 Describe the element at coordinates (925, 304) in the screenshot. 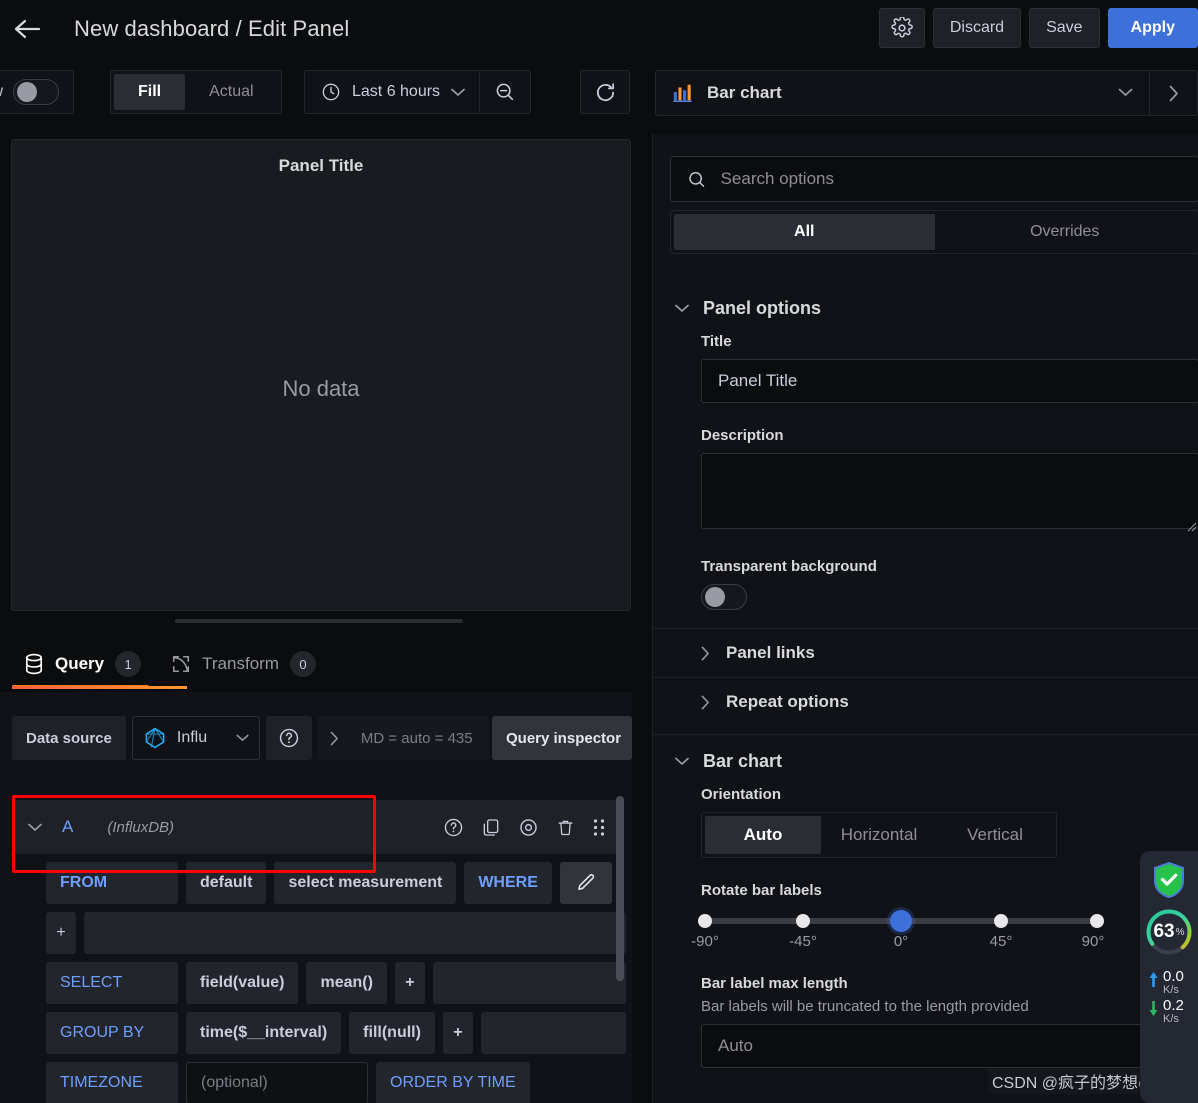

I see `section-panel-options: Panel options` at that location.